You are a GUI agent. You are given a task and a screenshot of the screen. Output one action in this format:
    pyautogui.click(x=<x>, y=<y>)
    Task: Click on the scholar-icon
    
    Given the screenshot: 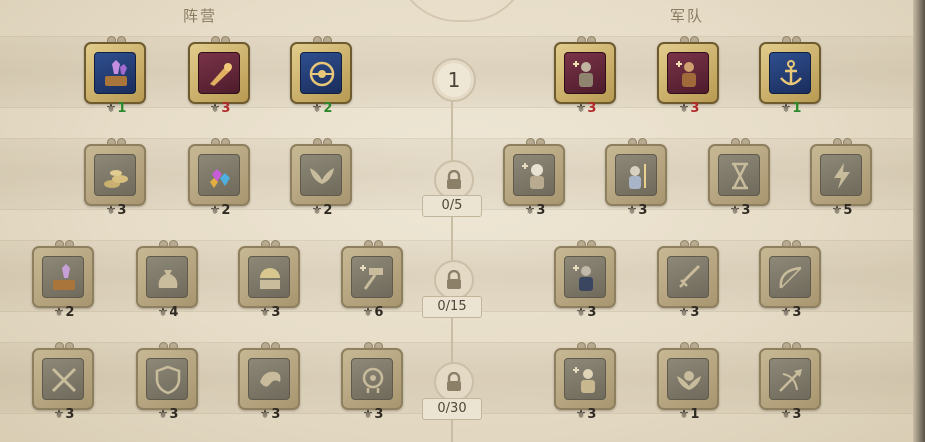 What is the action you would take?
    pyautogui.click(x=585, y=379)
    